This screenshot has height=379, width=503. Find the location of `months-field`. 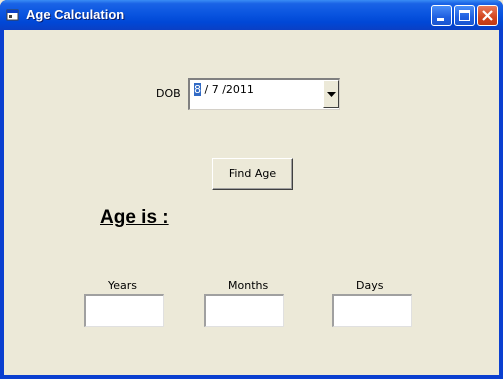

months-field is located at coordinates (244, 310).